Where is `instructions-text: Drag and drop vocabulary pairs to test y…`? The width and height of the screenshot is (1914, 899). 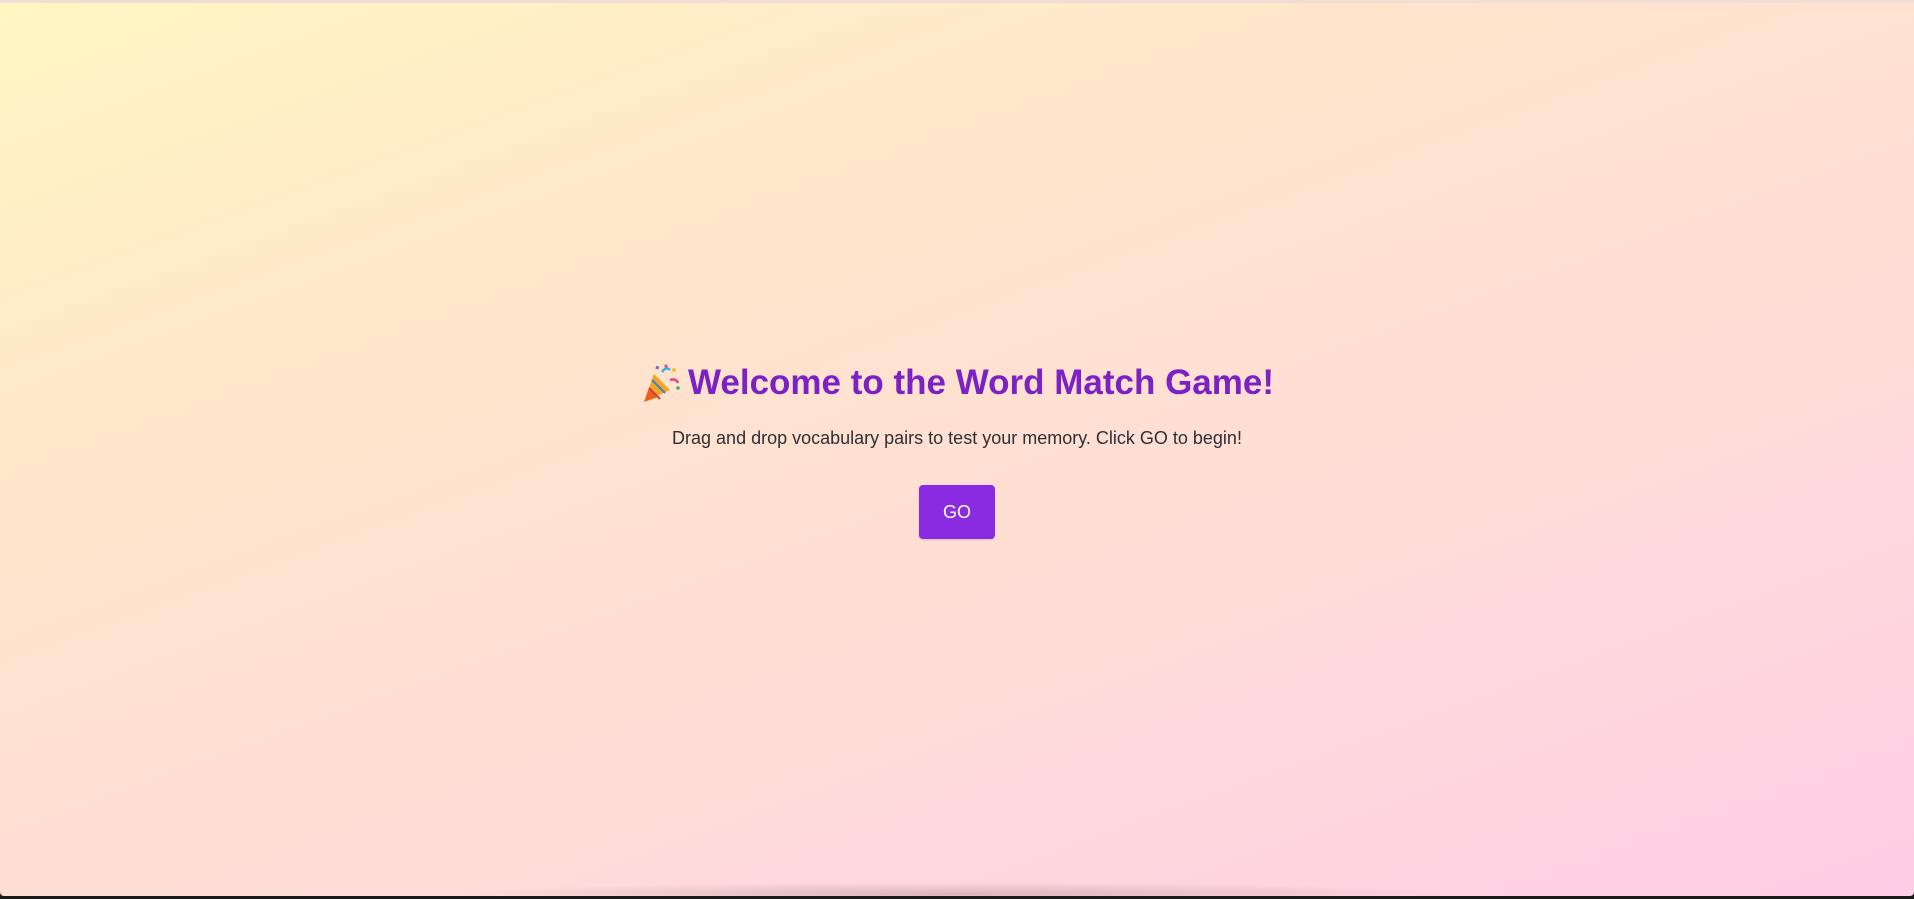 instructions-text: Drag and drop vocabulary pairs to test y… is located at coordinates (957, 438).